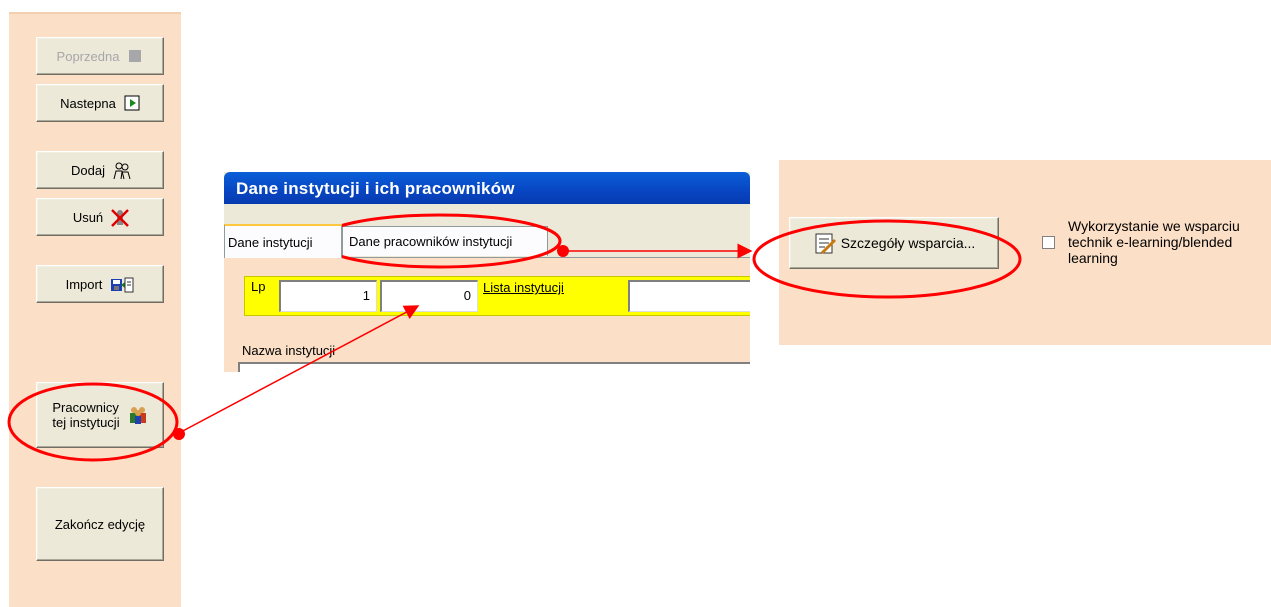  I want to click on elearning-checkbox, so click(1048, 242).